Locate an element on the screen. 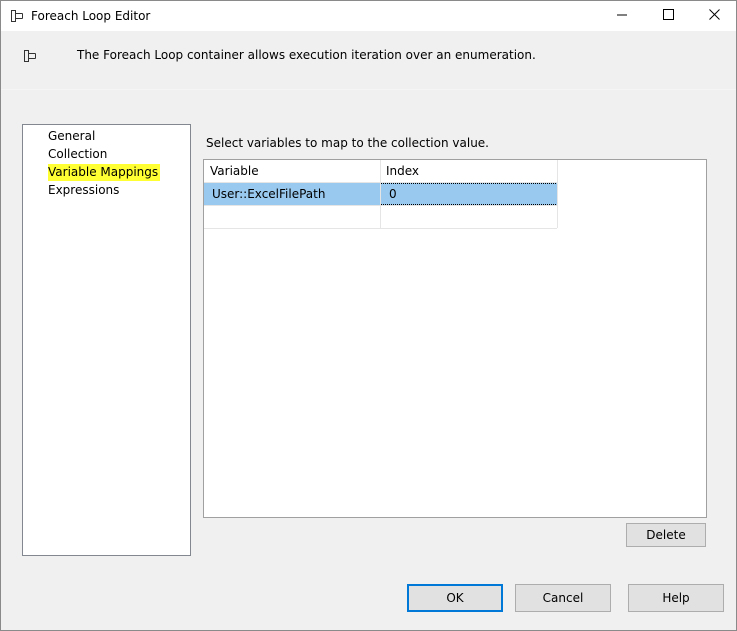  ok-button: OK is located at coordinates (455, 598).